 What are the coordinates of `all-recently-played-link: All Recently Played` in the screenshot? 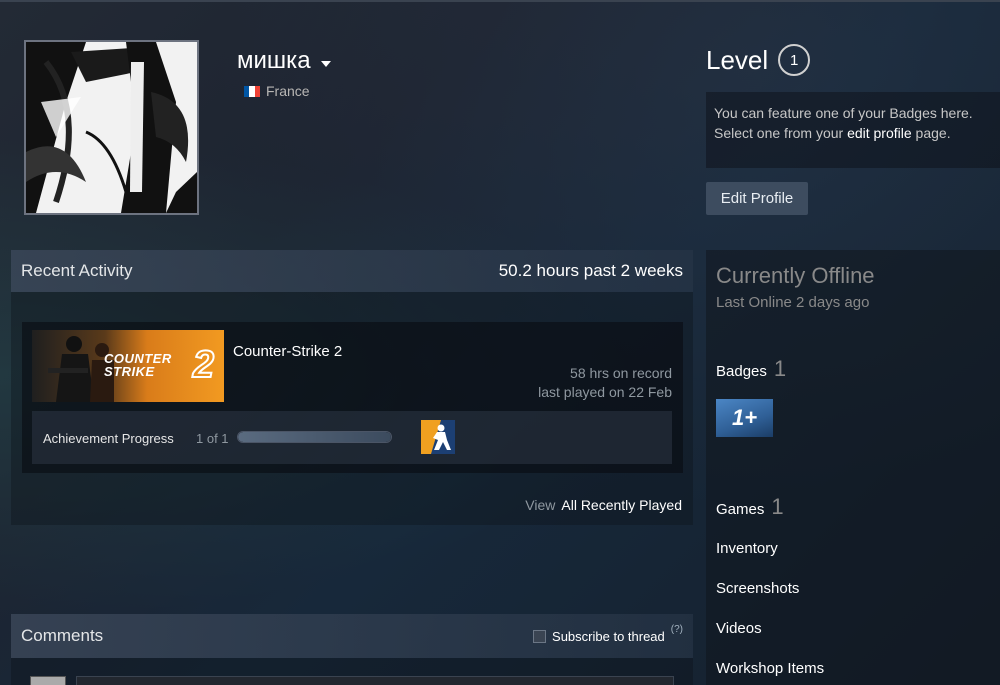 It's located at (621, 505).